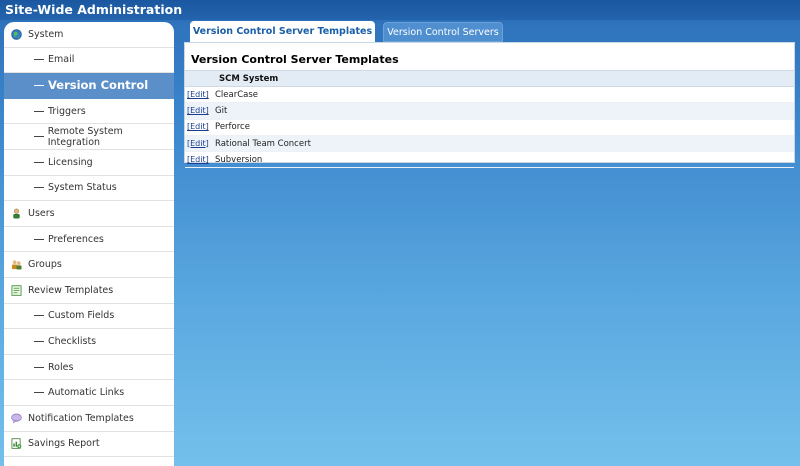 This screenshot has height=466, width=800. Describe the element at coordinates (82, 188) in the screenshot. I see `sidebar-item-label: System Status` at that location.